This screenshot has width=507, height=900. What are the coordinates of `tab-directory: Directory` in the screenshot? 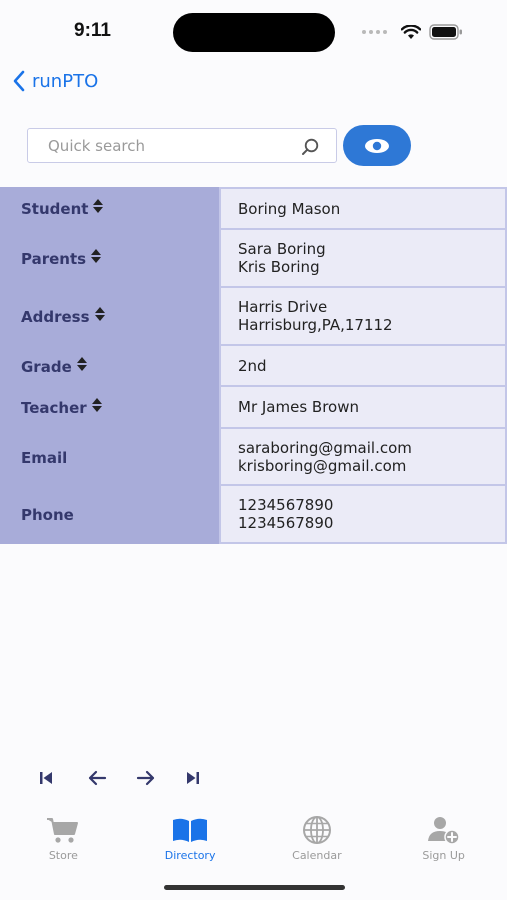 It's located at (190, 842).